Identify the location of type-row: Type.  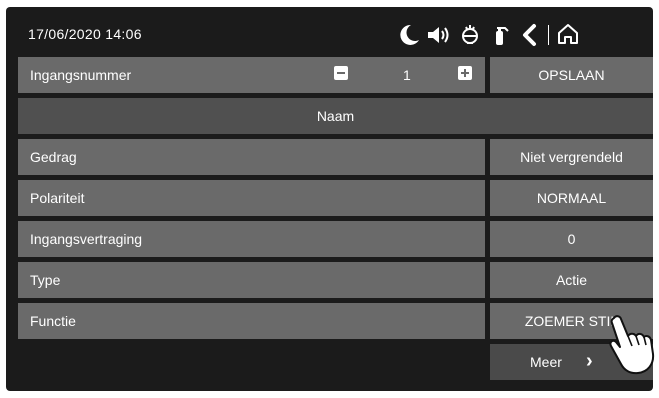
(251, 280).